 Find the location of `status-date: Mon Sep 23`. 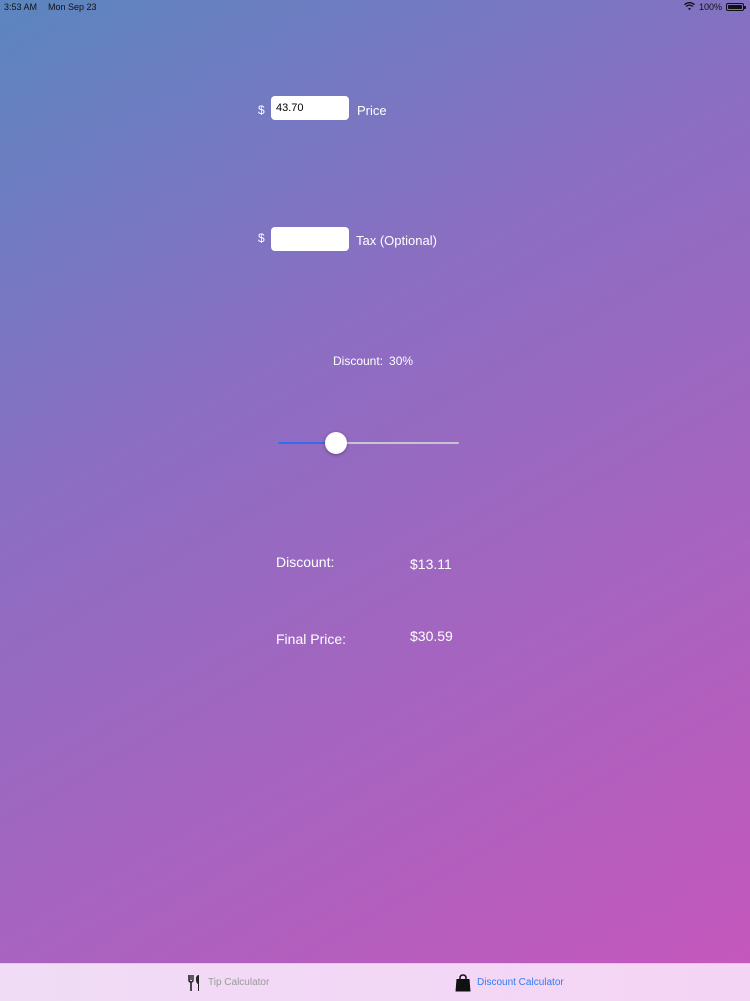

status-date: Mon Sep 23 is located at coordinates (72, 7).